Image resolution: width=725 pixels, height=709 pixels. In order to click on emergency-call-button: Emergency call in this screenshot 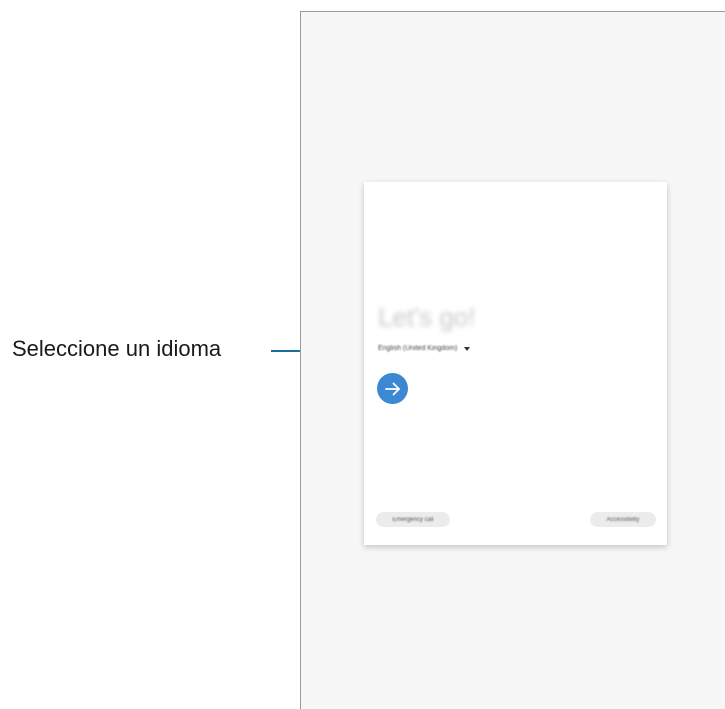, I will do `click(413, 519)`.